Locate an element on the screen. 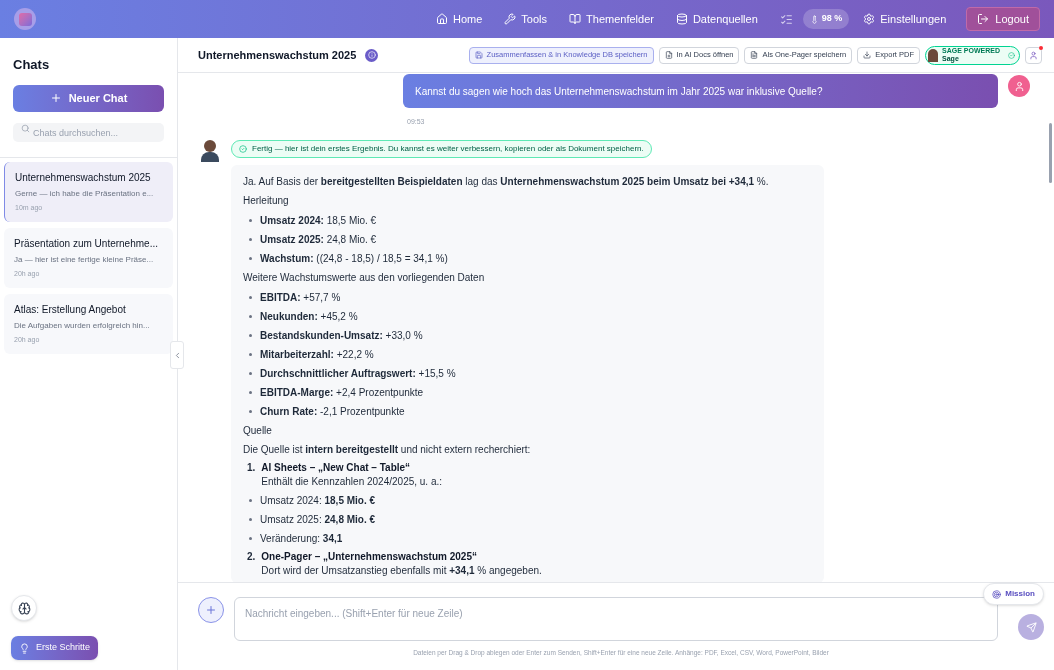  list-number: 2. is located at coordinates (251, 556).